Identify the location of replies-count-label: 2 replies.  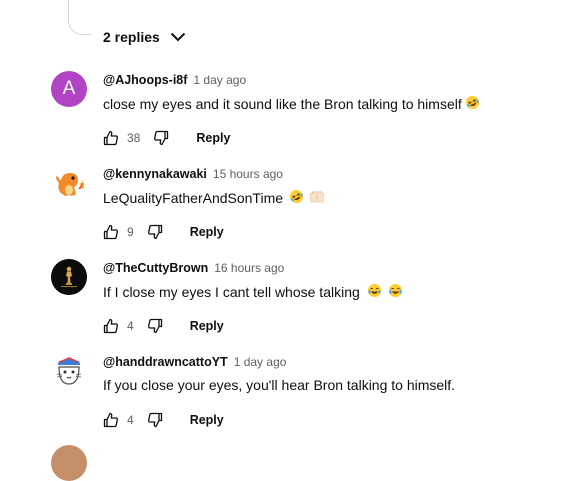
(131, 37).